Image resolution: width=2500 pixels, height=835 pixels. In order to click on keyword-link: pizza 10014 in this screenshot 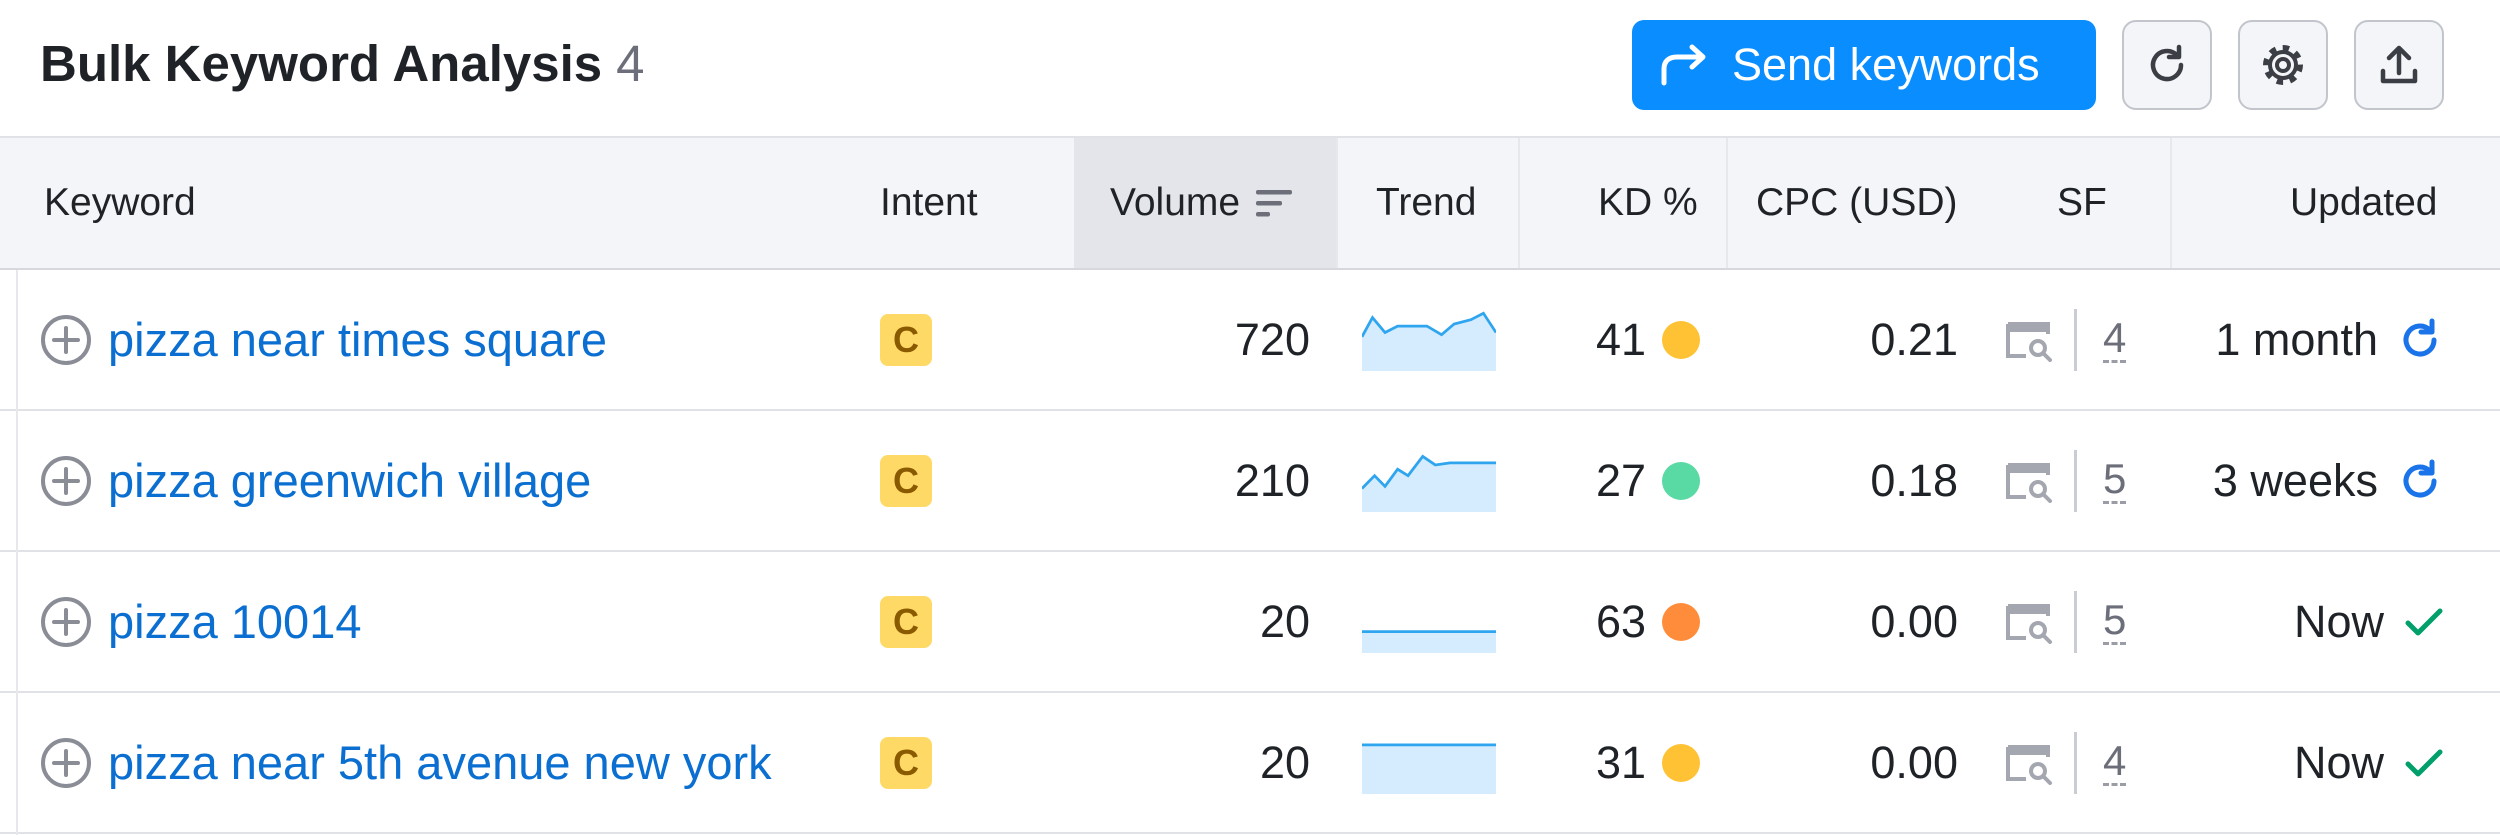, I will do `click(234, 621)`.